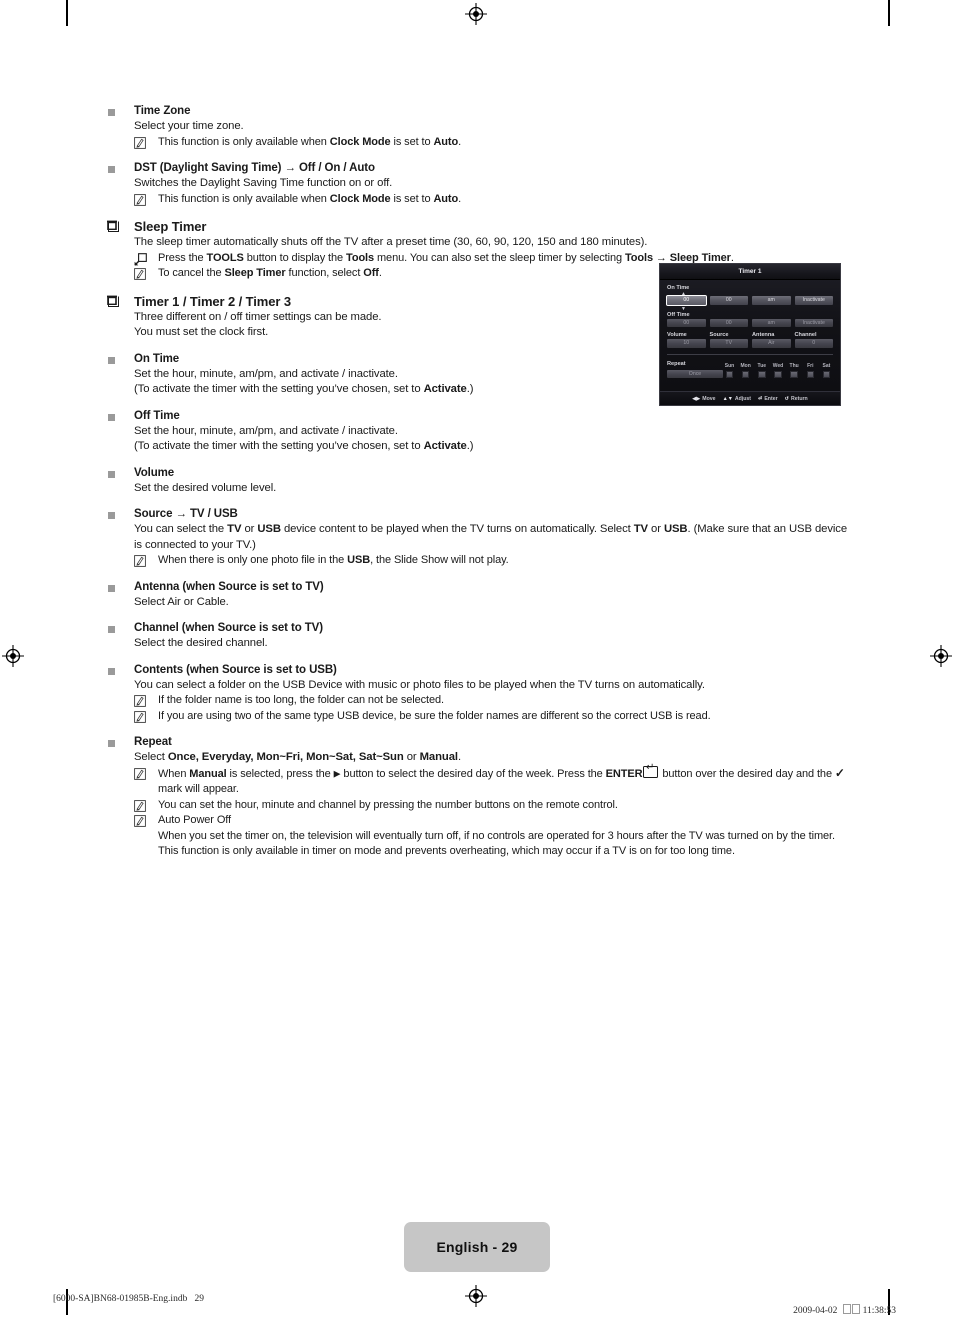  I want to click on osd-day-label-mon: Mon, so click(745, 365).